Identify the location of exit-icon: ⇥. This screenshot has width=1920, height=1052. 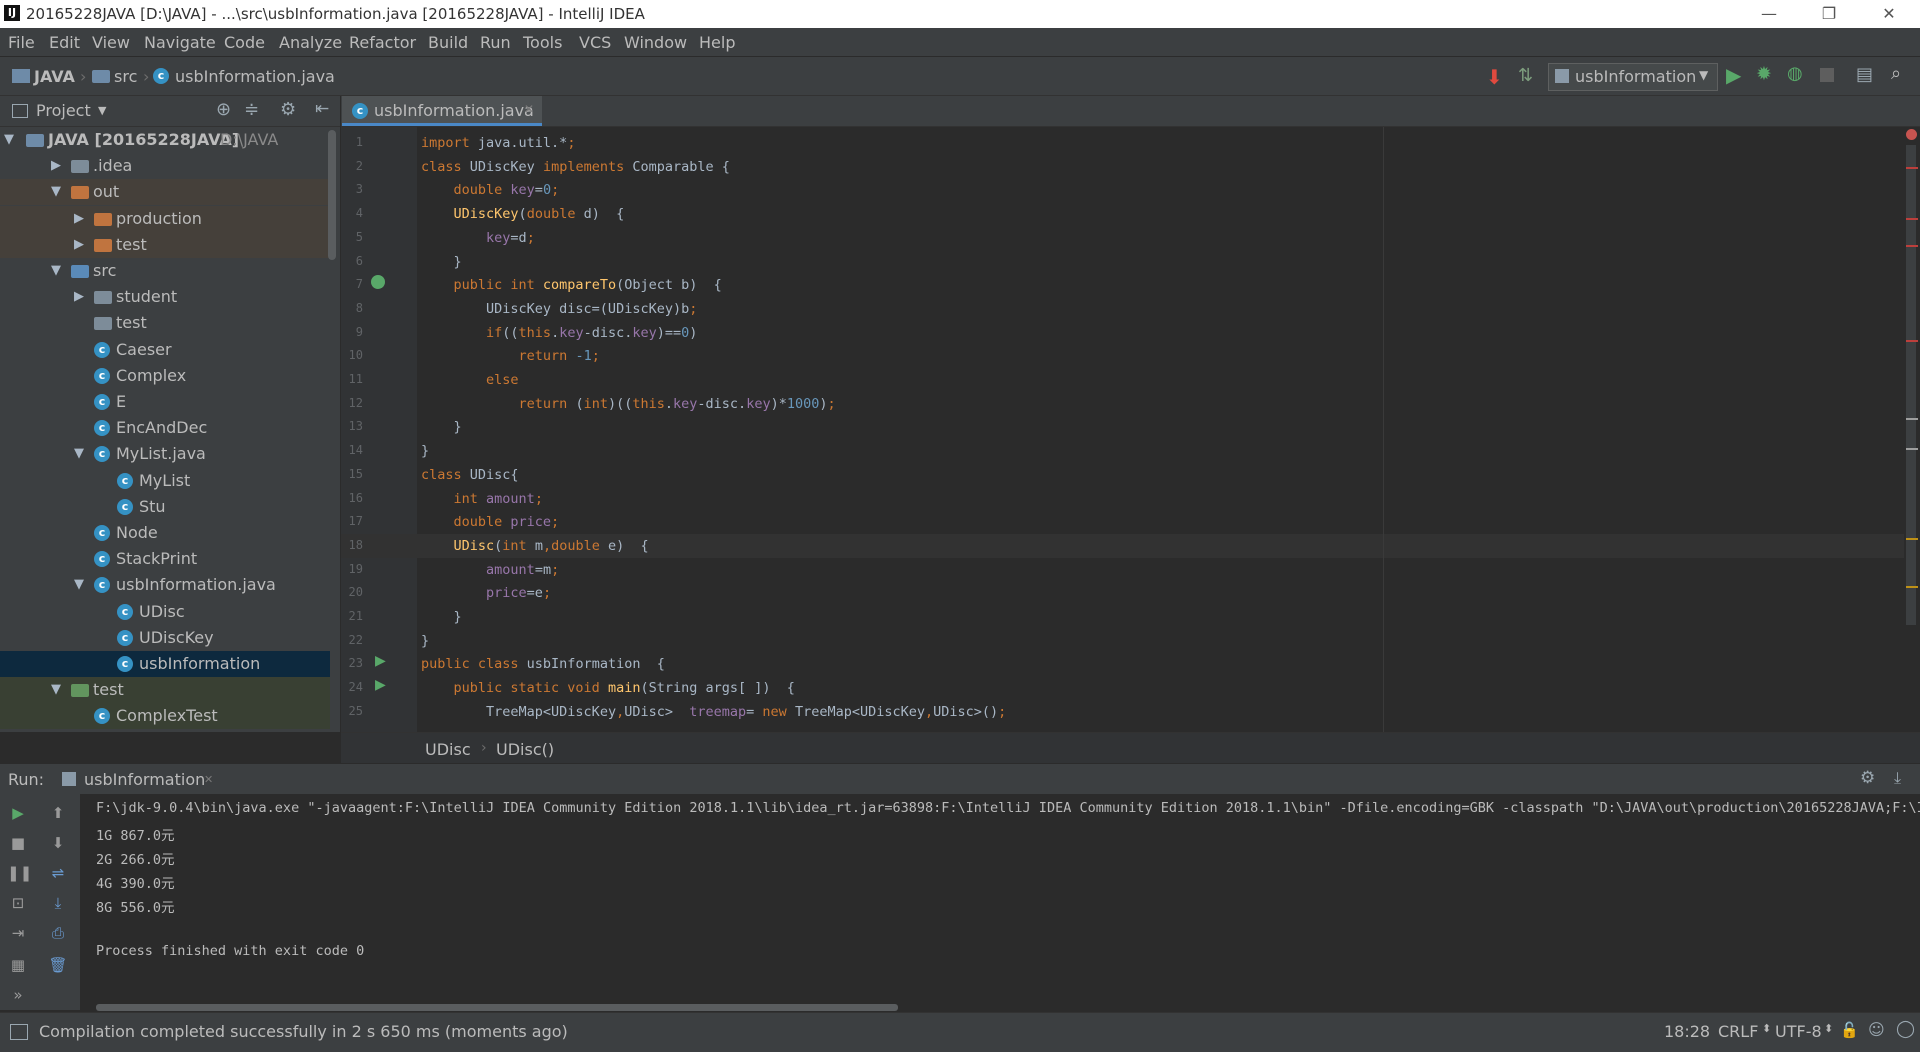
(18, 933).